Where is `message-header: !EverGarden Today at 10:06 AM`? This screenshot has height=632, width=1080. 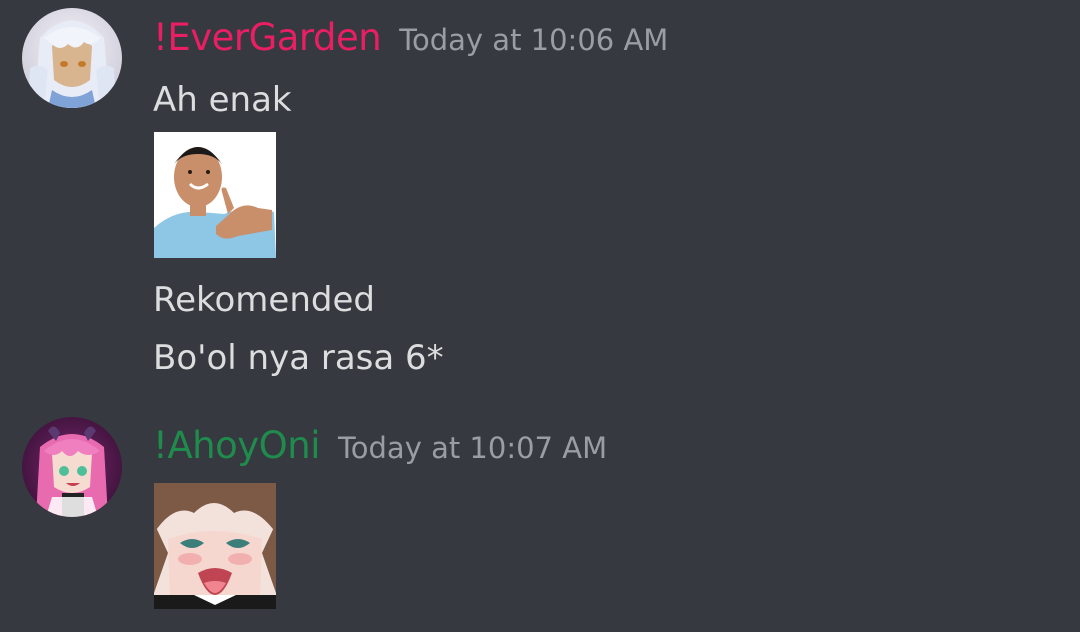 message-header: !EverGarden Today at 10:06 AM is located at coordinates (410, 41).